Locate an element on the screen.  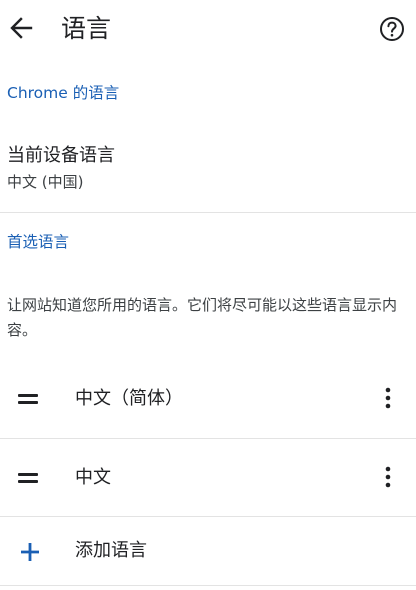
language-row: 中文（简体） is located at coordinates (208, 399).